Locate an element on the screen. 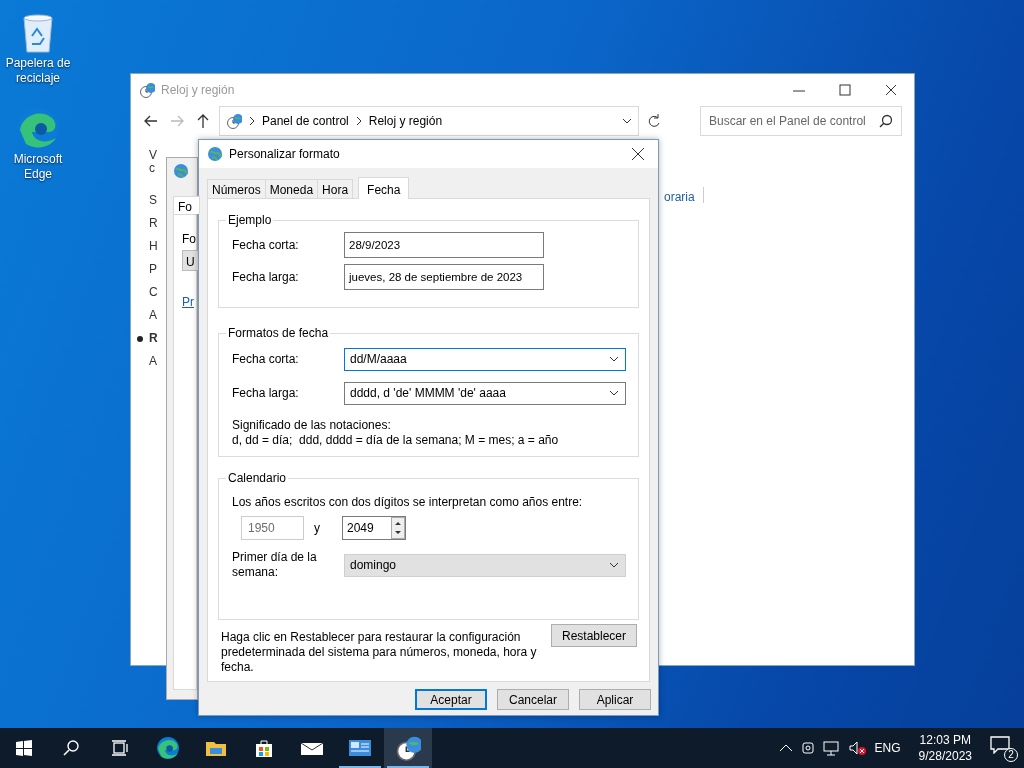 This screenshot has width=1024, height=768. field-label: Primer día de la semana: is located at coordinates (275, 565).